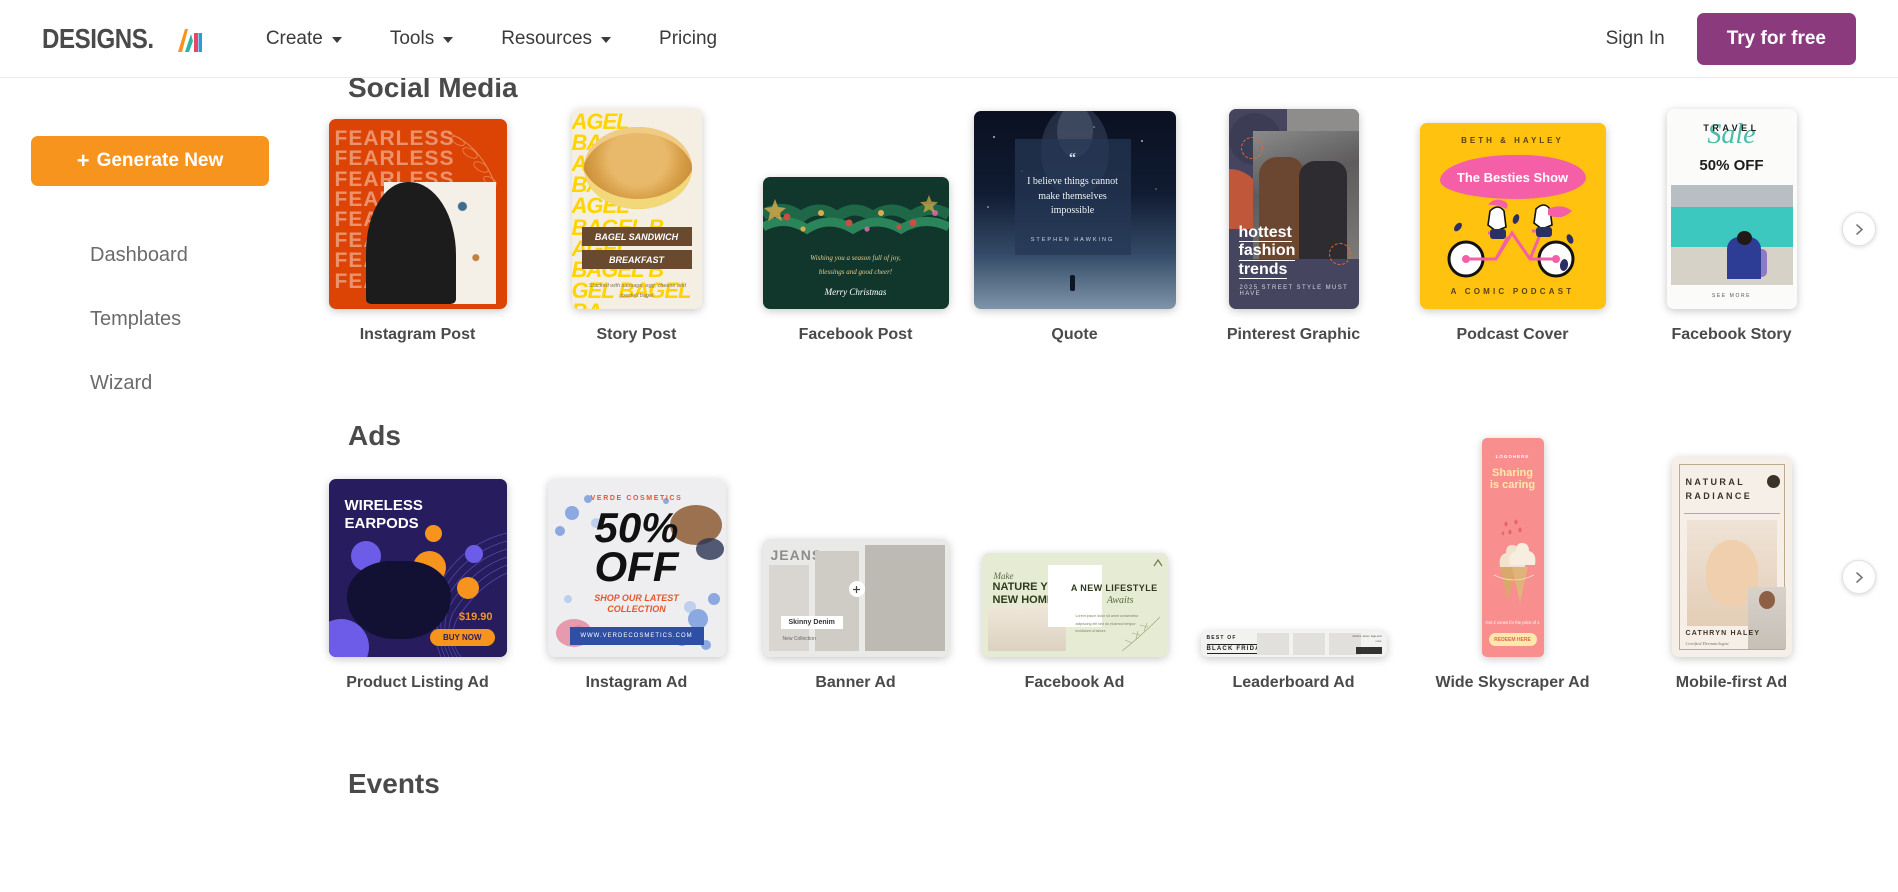 This screenshot has width=1898, height=892. What do you see at coordinates (1731, 513) in the screenshot?
I see `divider-rule` at bounding box center [1731, 513].